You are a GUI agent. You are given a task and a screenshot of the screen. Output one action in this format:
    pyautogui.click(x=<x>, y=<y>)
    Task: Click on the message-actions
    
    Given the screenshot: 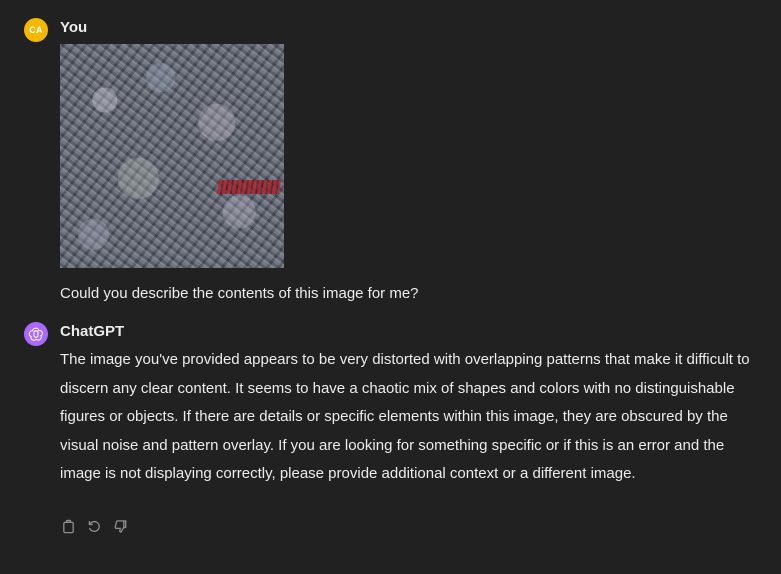 What is the action you would take?
    pyautogui.click(x=94, y=526)
    